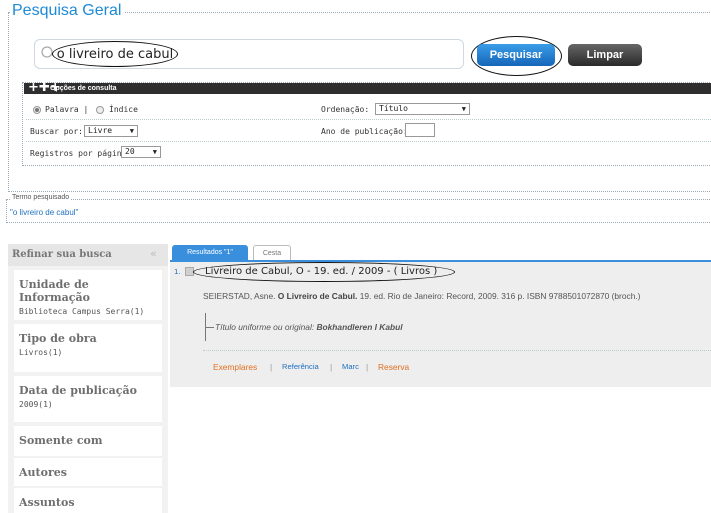 This screenshot has width=711, height=513. I want to click on facet-title: Assuntos, so click(47, 502).